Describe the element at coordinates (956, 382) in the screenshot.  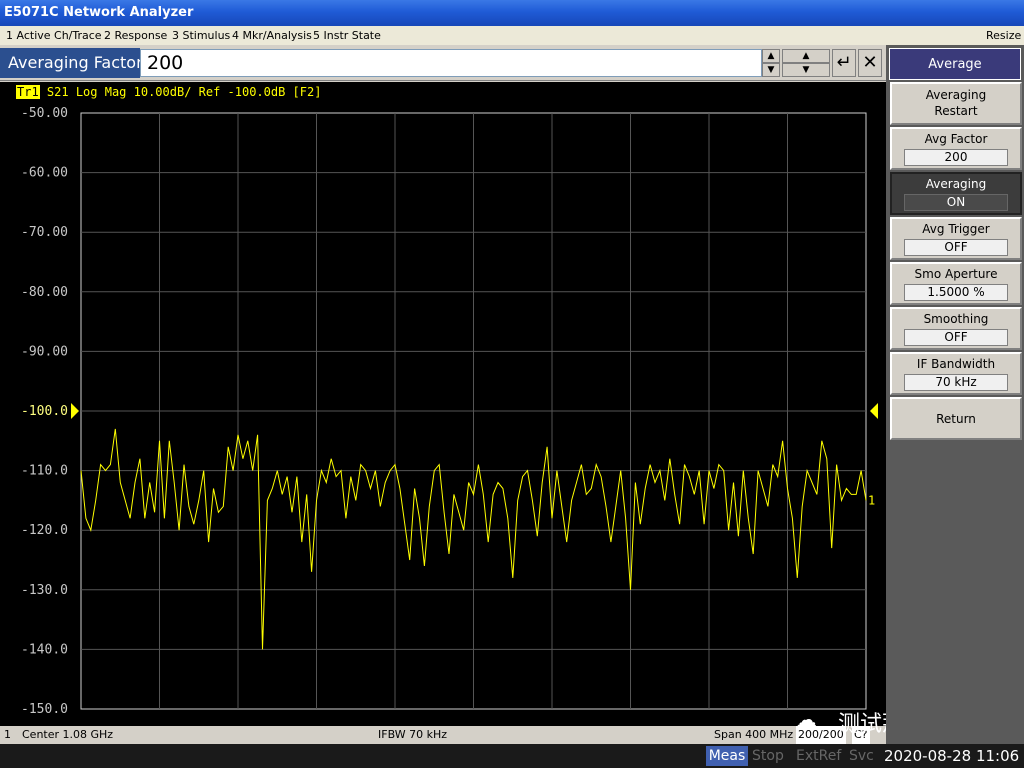
I see `softkey-value: 70 kHz` at that location.